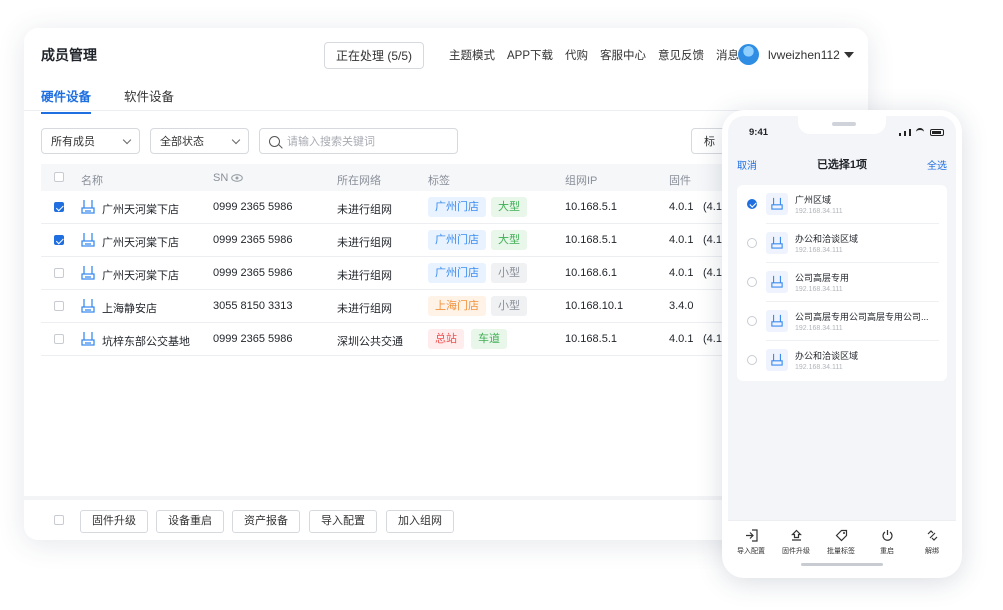 This screenshot has height=610, width=1003. Describe the element at coordinates (842, 165) in the screenshot. I see `selection-title: 已选择1项` at that location.